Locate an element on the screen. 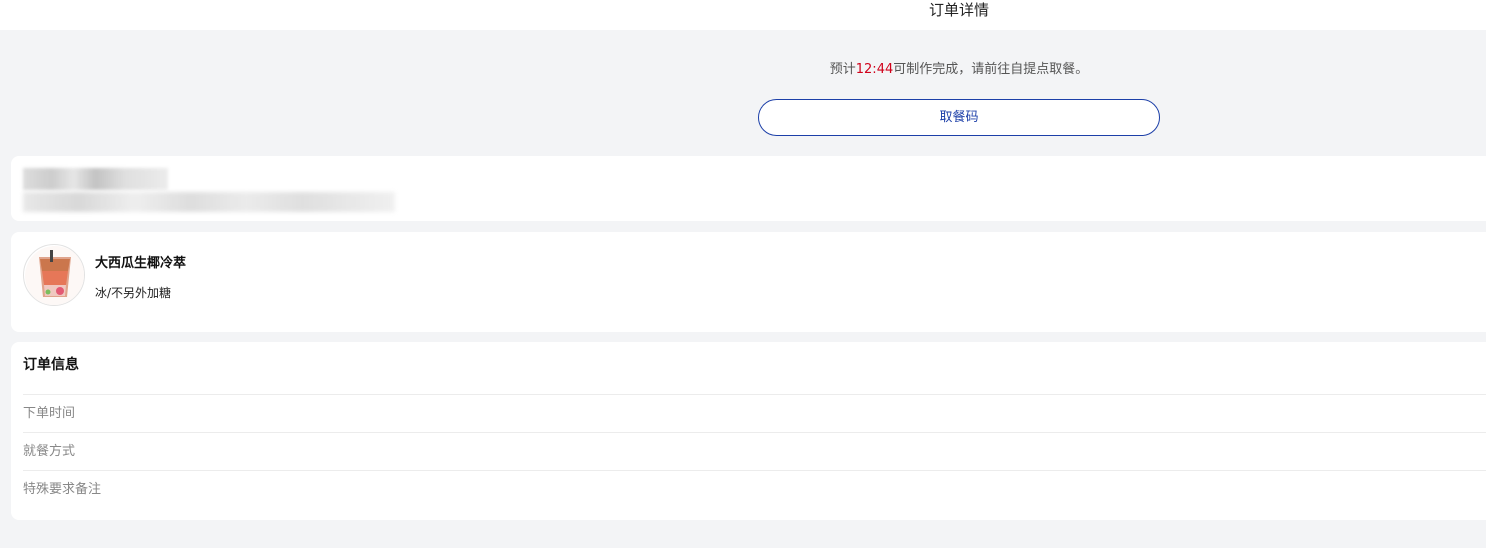 This screenshot has width=1486, height=548. product-name: 大西瓜生椰冷萃 is located at coordinates (141, 263).